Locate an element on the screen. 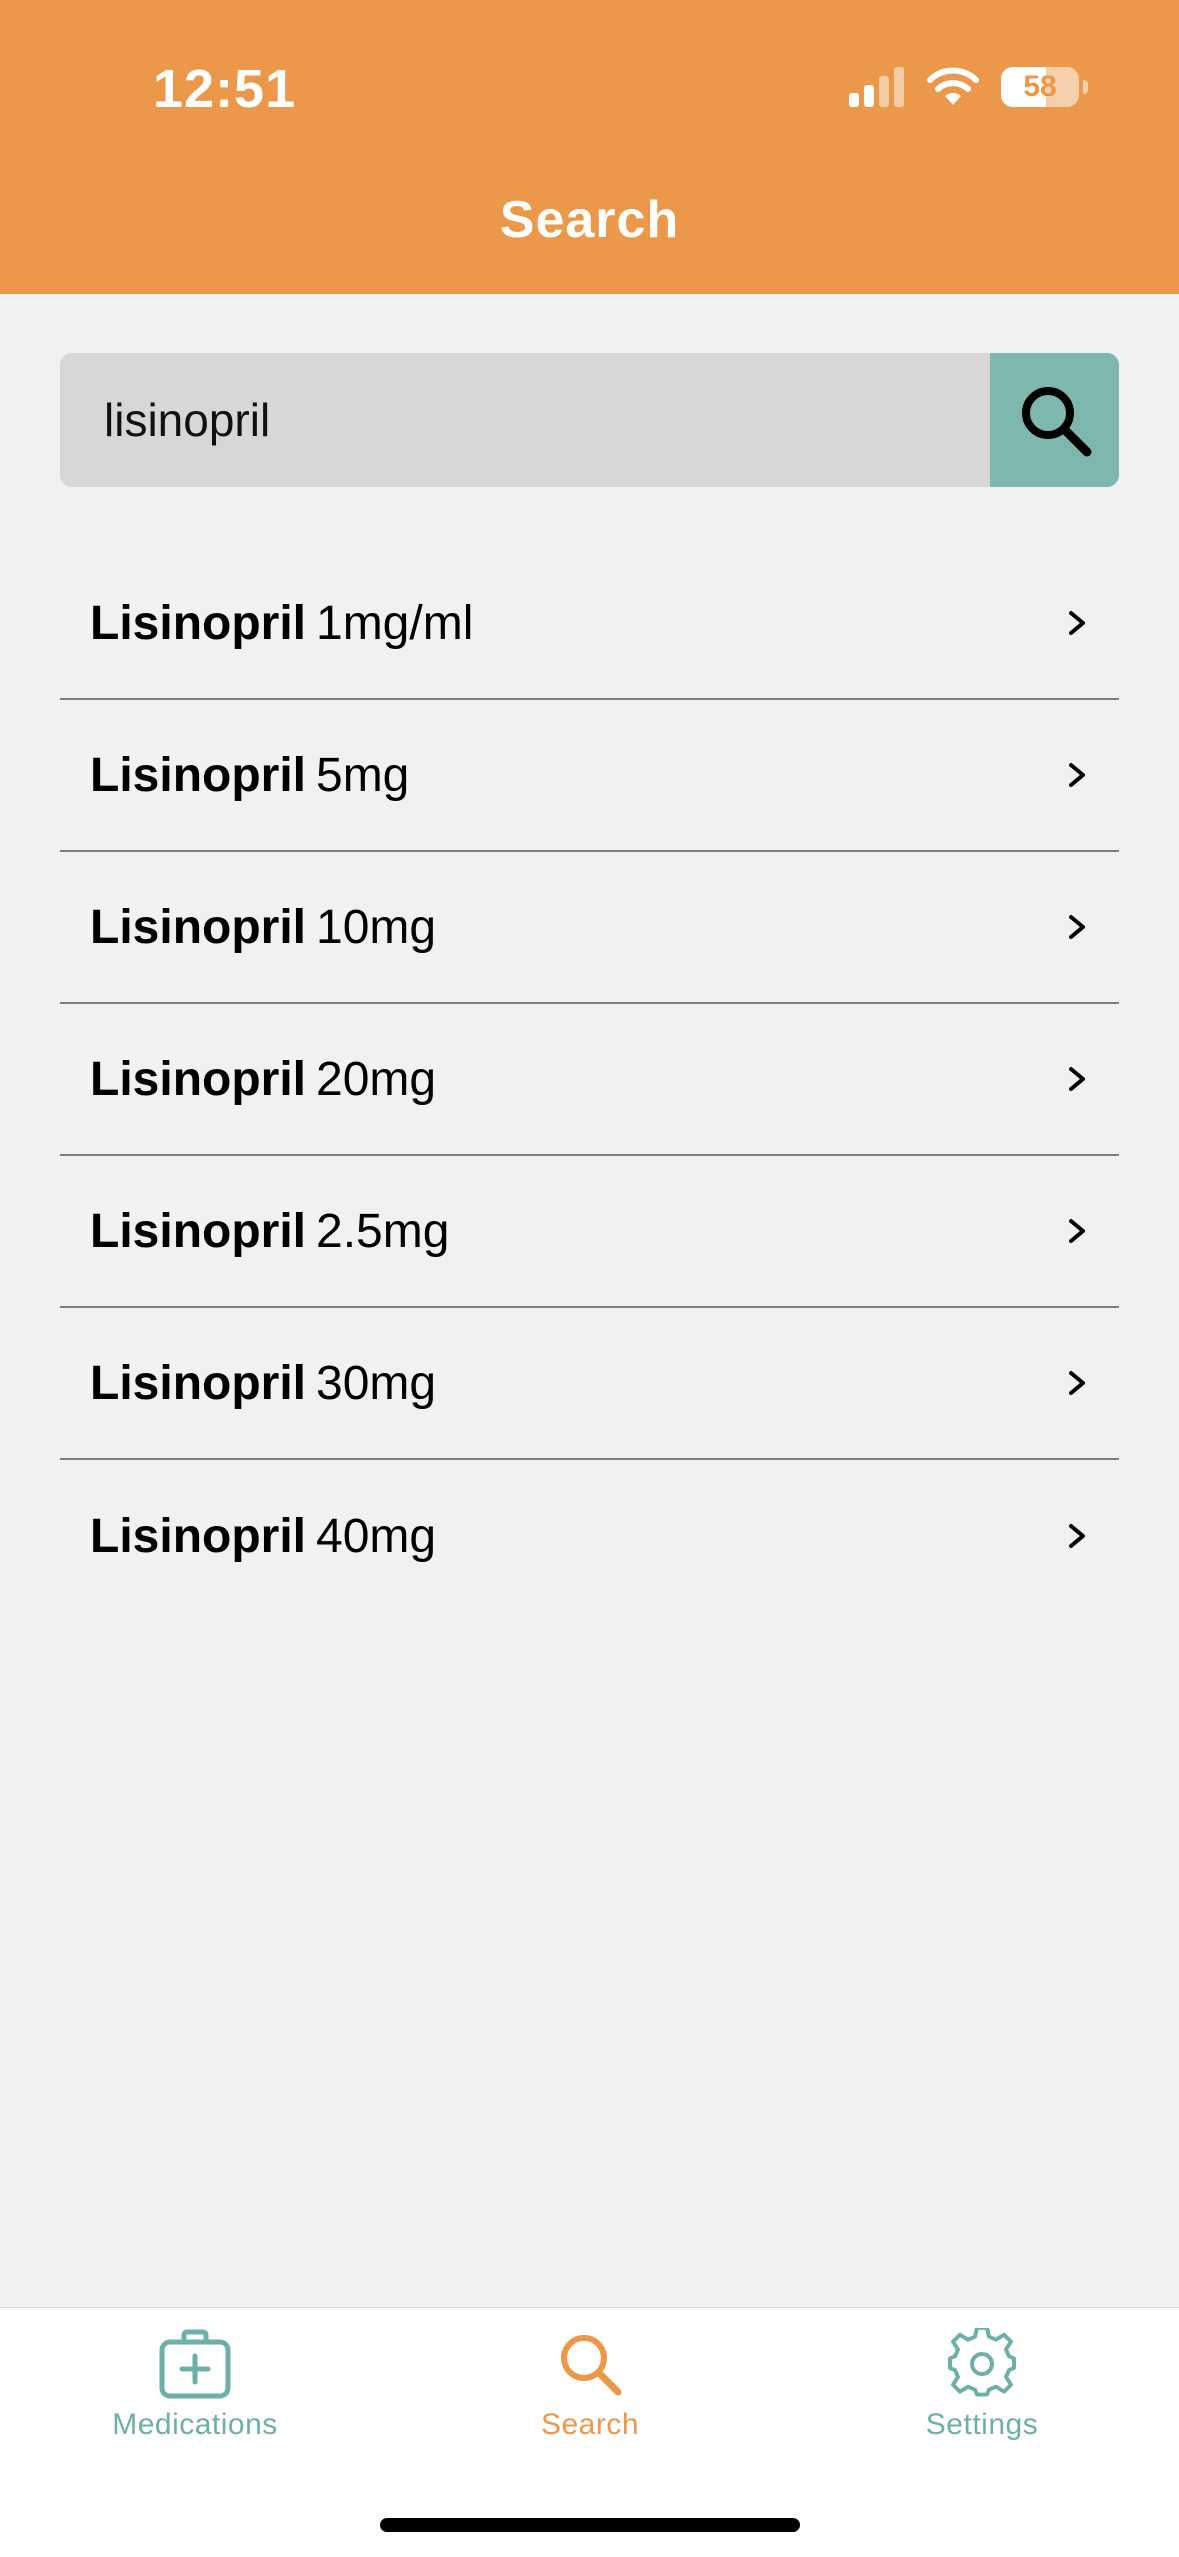 The height and width of the screenshot is (2557, 1179). search-input is located at coordinates (525, 420).